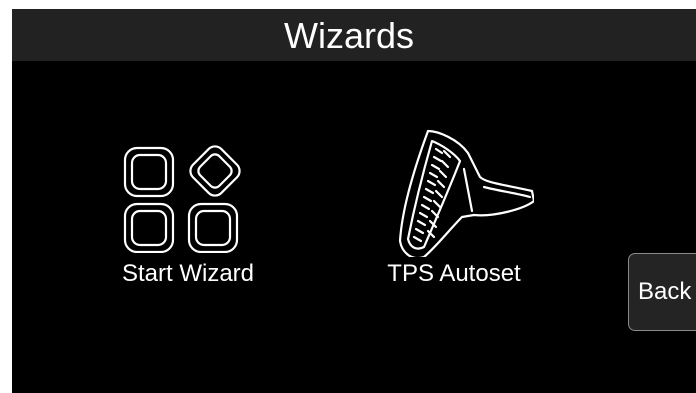  Describe the element at coordinates (188, 273) in the screenshot. I see `start-wizard-label: Start Wizard` at that location.